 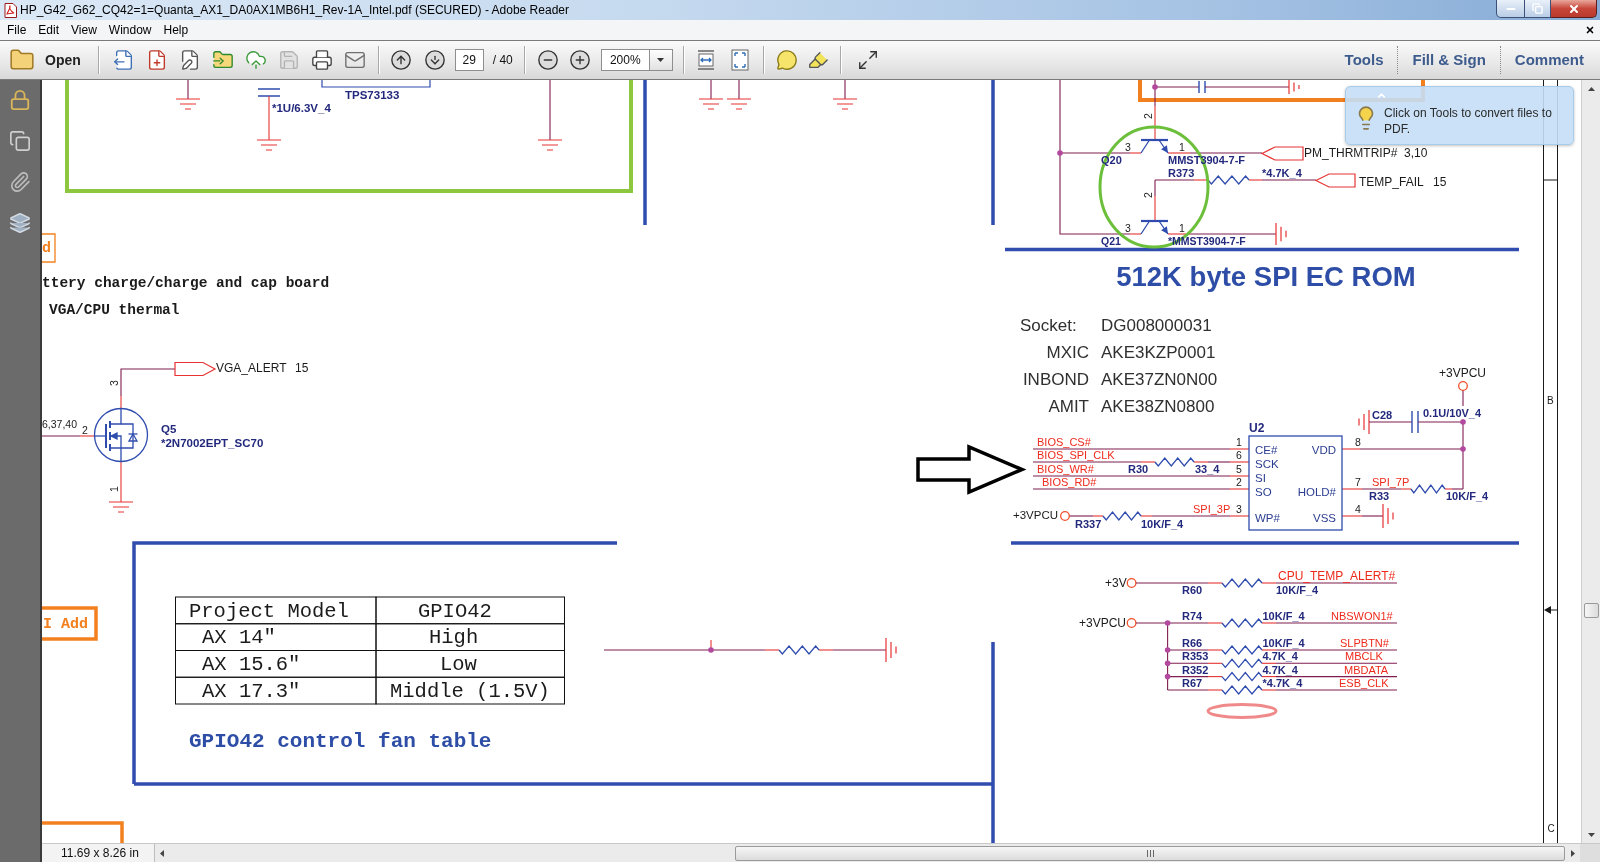 What do you see at coordinates (547, 60) in the screenshot?
I see `minus-circle-icon` at bounding box center [547, 60].